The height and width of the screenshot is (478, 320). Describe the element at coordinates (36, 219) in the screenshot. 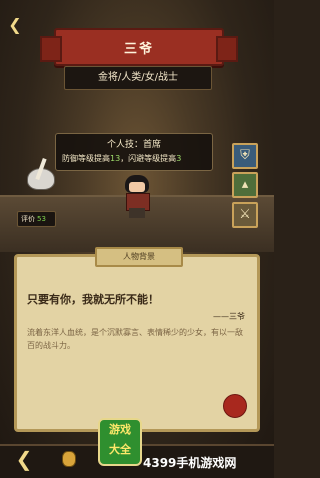

I see `rating-badge: 评价 53` at that location.